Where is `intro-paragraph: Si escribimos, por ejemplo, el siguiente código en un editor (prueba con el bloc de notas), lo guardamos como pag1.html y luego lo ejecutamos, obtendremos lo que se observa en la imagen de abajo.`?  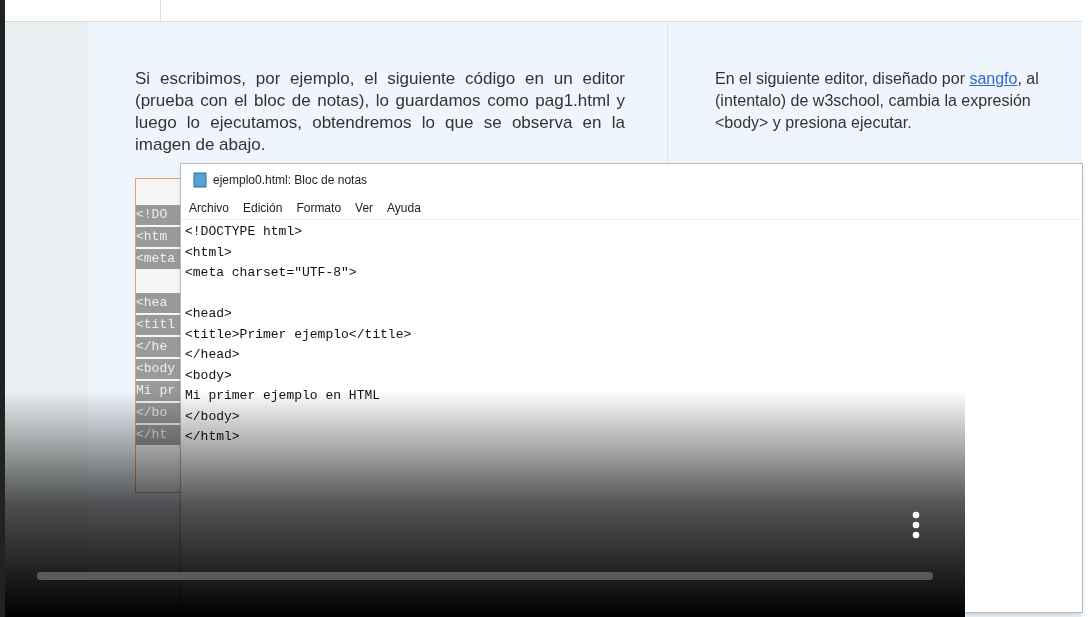
intro-paragraph: Si escribimos, por ejemplo, el siguiente código en un editor (prueba con el bloc de notas), lo guardamos como pag1.html y luego lo ejecutamos, obtendremos lo que se observa en la imagen de abajo. is located at coordinates (380, 112).